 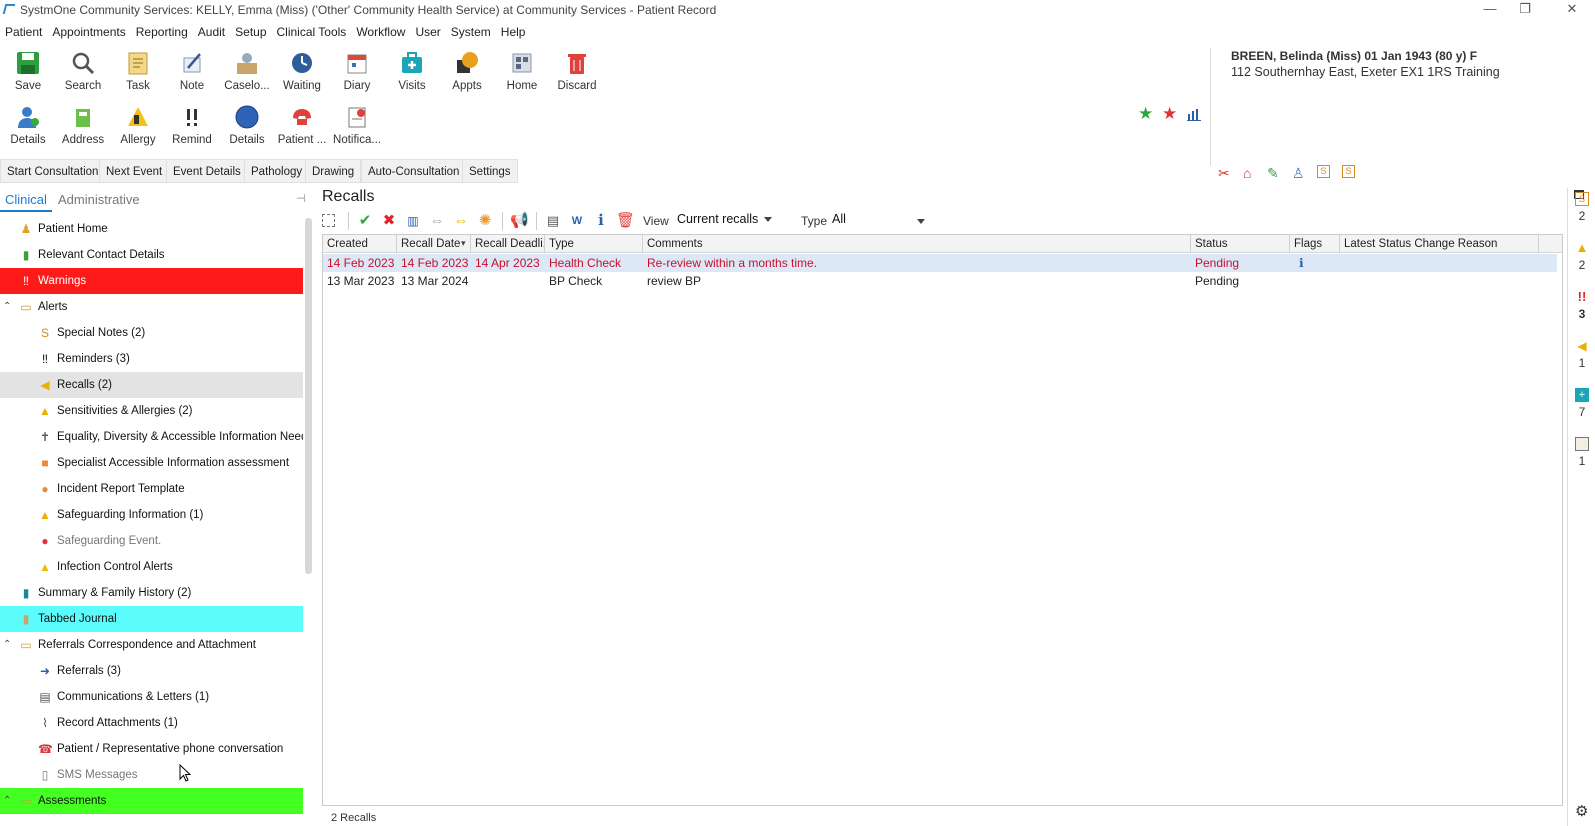 I want to click on strip-allergies: ▲ 2, so click(x=1581, y=257).